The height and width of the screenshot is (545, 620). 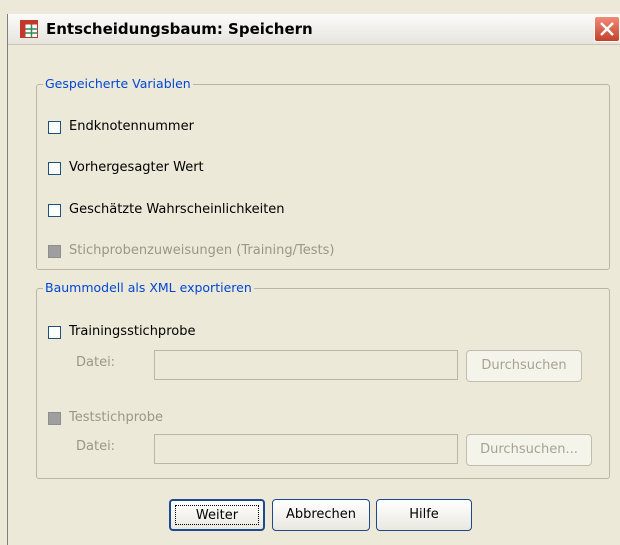 I want to click on teststichprobe-checkbox, so click(x=54, y=418).